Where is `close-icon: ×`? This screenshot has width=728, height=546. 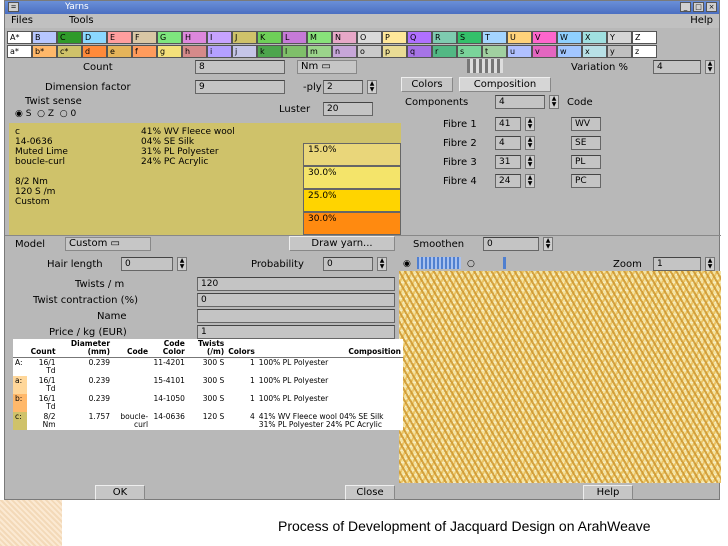
close-icon: × is located at coordinates (711, 7).